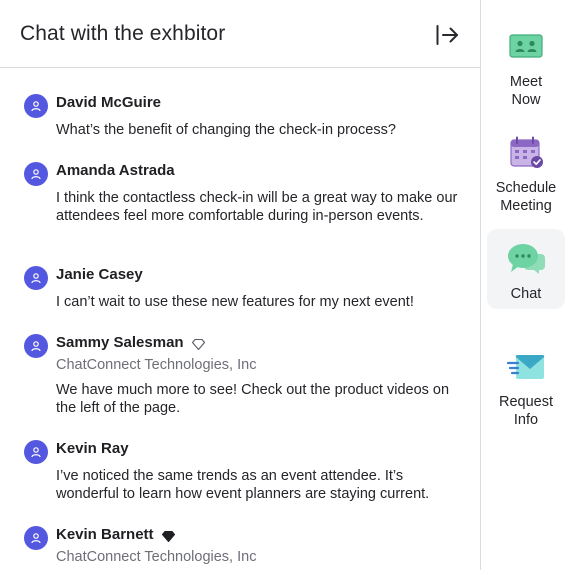 The height and width of the screenshot is (570, 570). I want to click on diamond-filled-icon, so click(168, 535).